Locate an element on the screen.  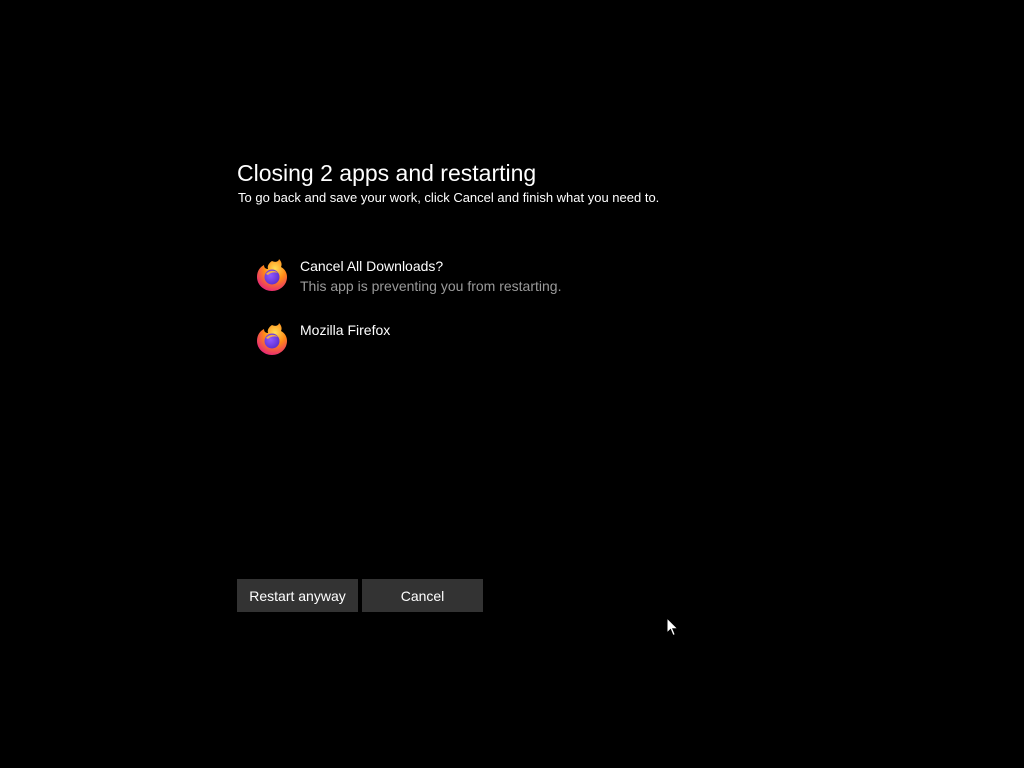
list-item: Mozilla Firefox is located at coordinates (505, 352).